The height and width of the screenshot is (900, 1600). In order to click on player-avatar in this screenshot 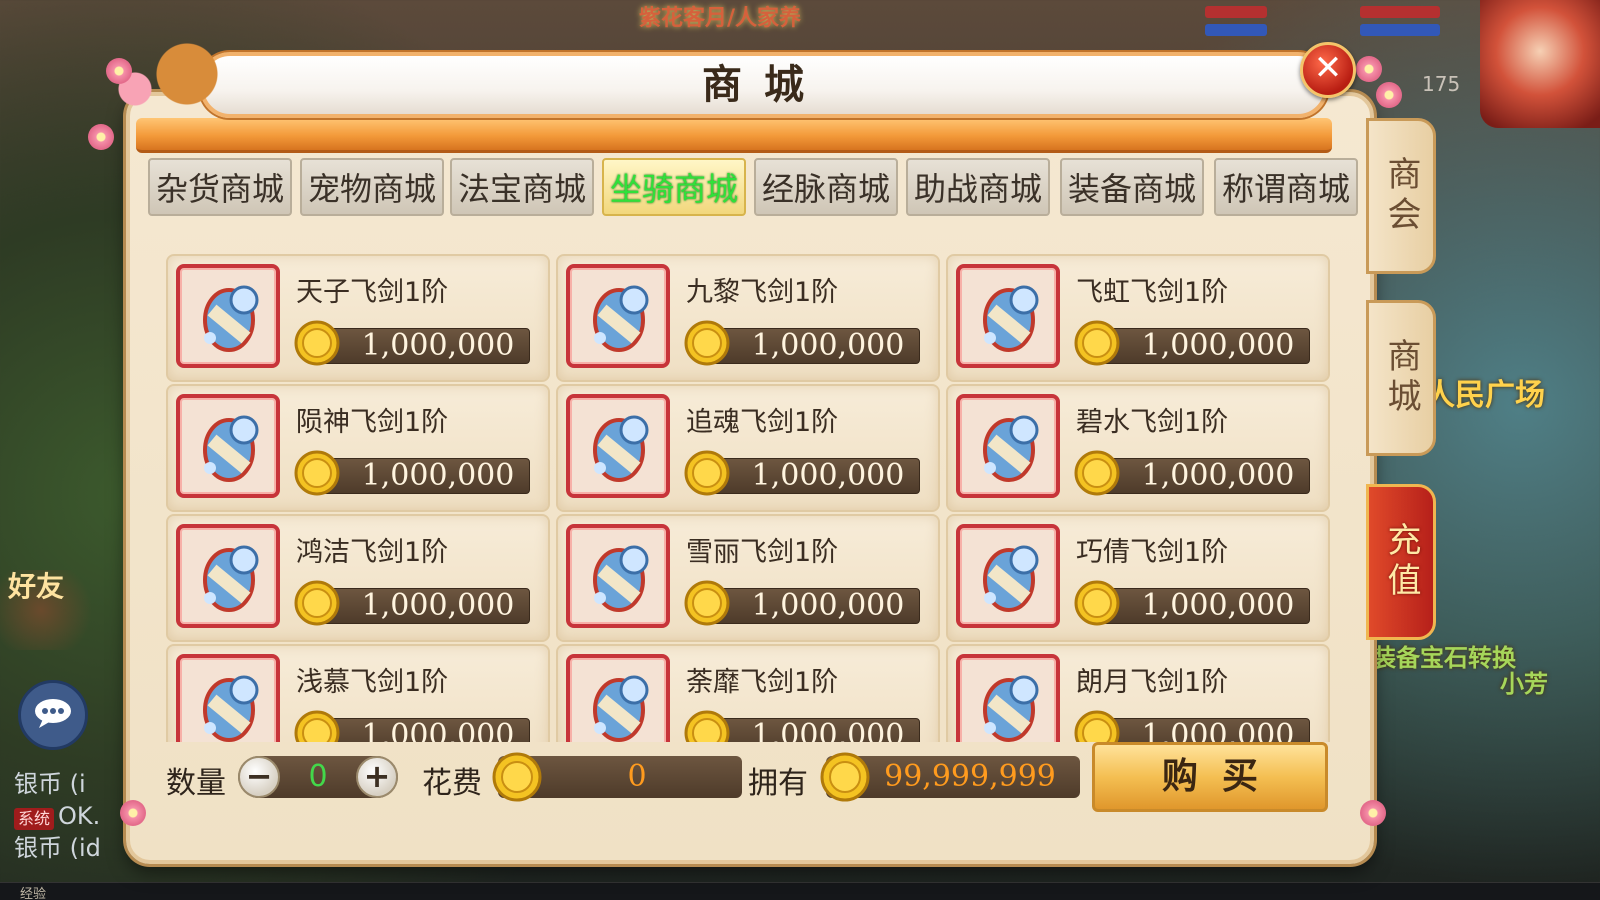, I will do `click(1540, 64)`.